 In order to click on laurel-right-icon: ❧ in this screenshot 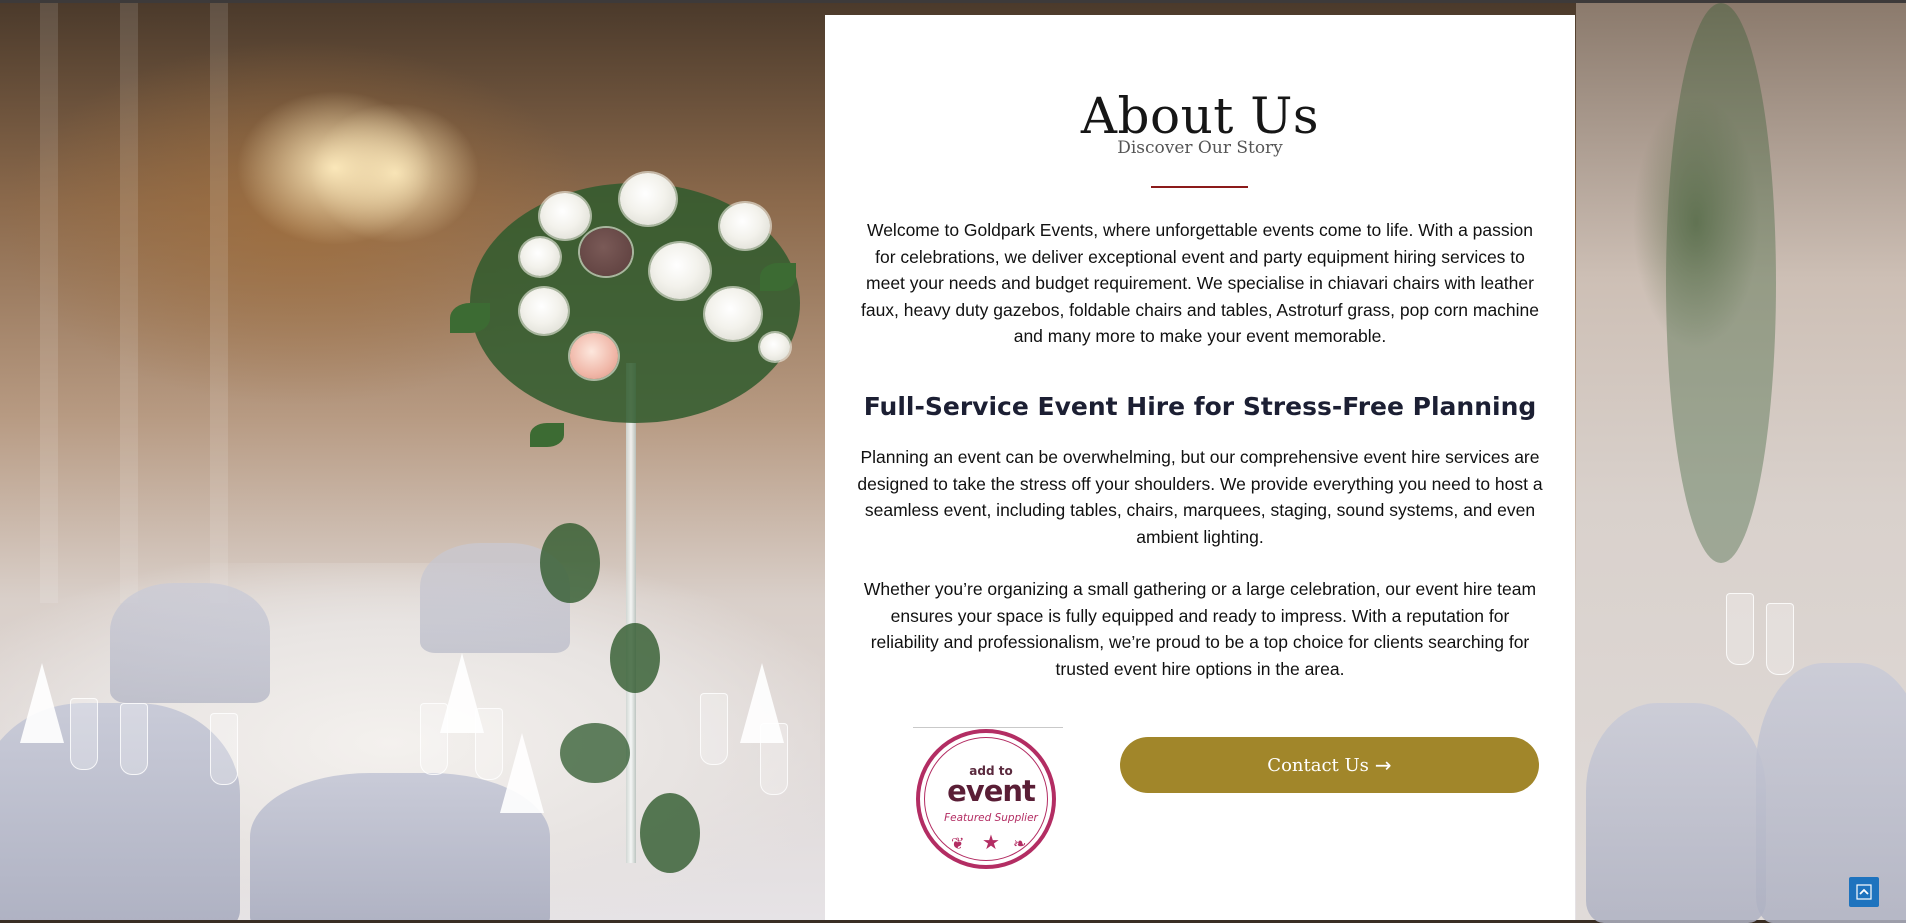, I will do `click(1020, 843)`.